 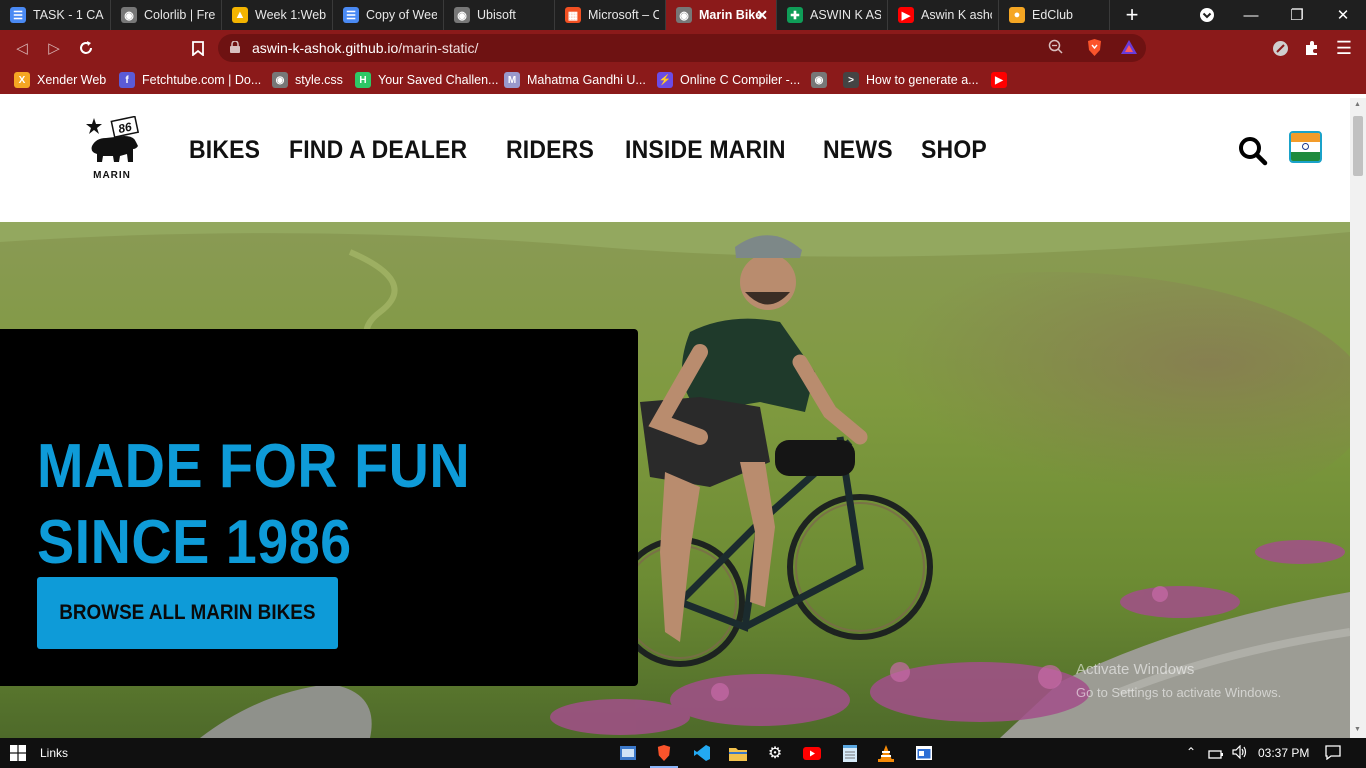 I want to click on taskbar-control-panel-icon, so click(x=628, y=753).